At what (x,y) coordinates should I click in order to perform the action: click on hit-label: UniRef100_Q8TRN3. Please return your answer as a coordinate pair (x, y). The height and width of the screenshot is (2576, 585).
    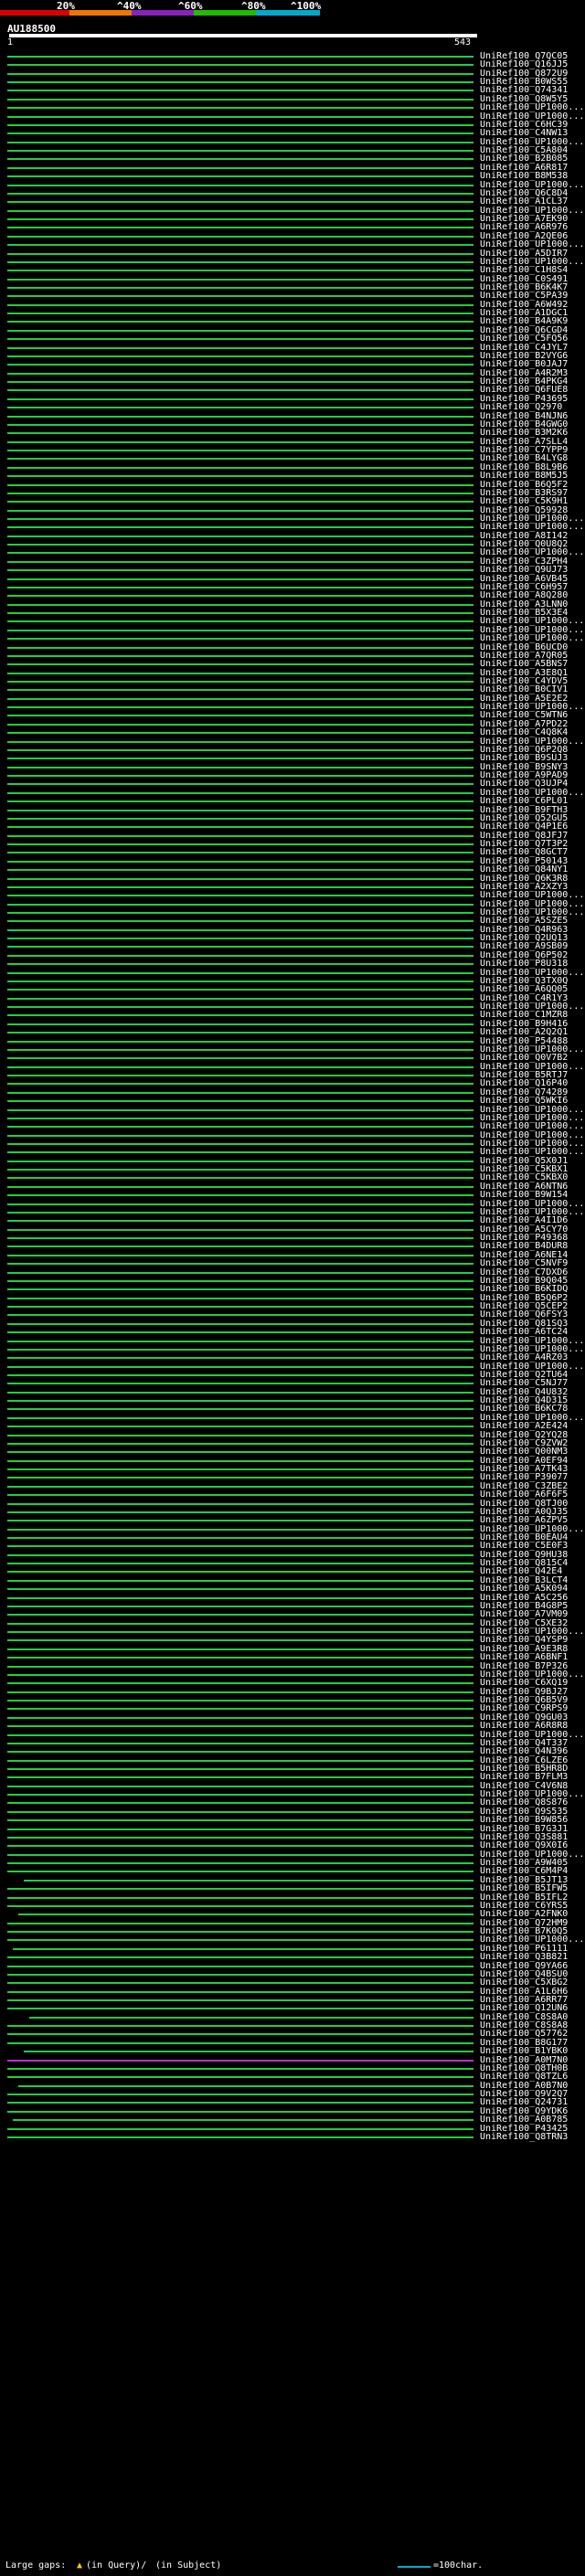
    Looking at the image, I should click on (524, 2137).